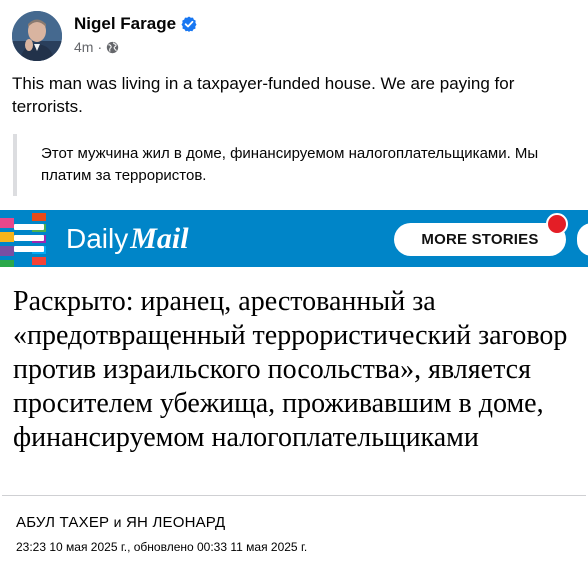 The height and width of the screenshot is (588, 588). I want to click on post-time: 4m, so click(83, 47).